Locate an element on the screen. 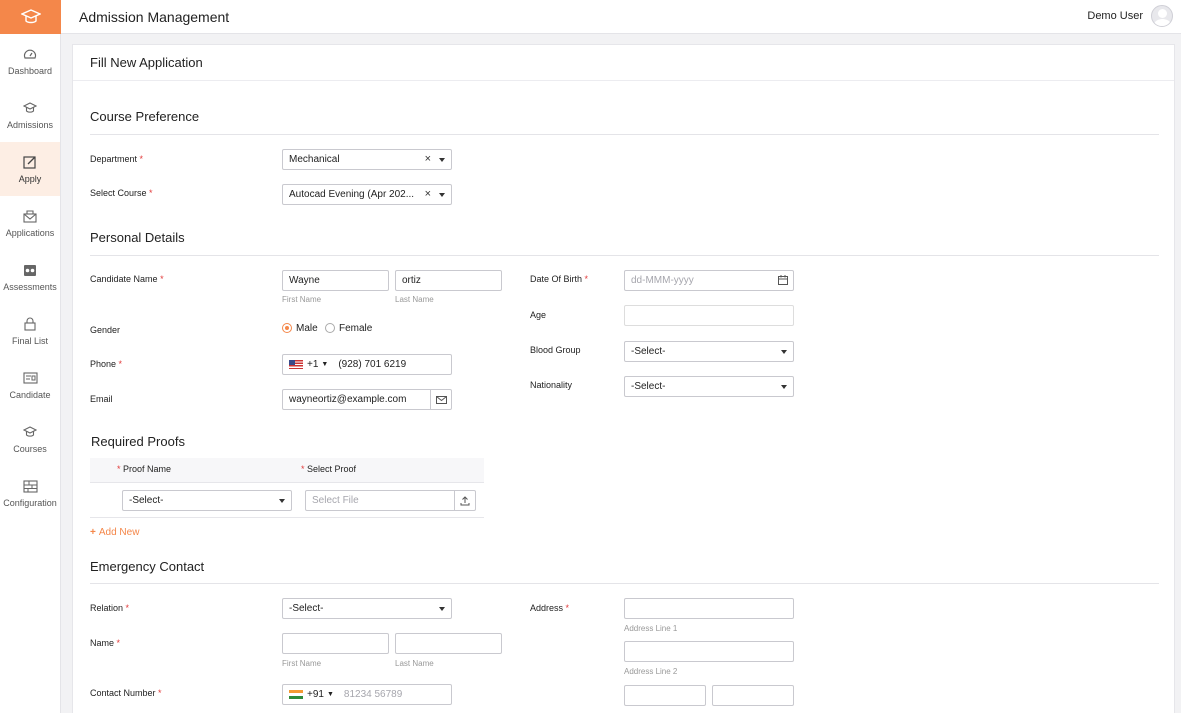 This screenshot has height=713, width=1181. label-text: Department is located at coordinates (114, 159).